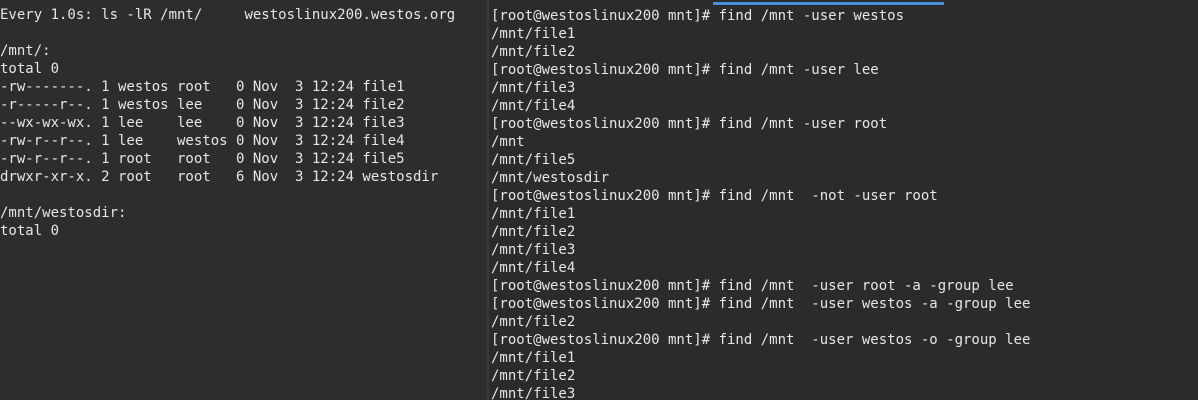  What do you see at coordinates (25, 51) in the screenshot?
I see `watch-output-line: /mnt/:` at bounding box center [25, 51].